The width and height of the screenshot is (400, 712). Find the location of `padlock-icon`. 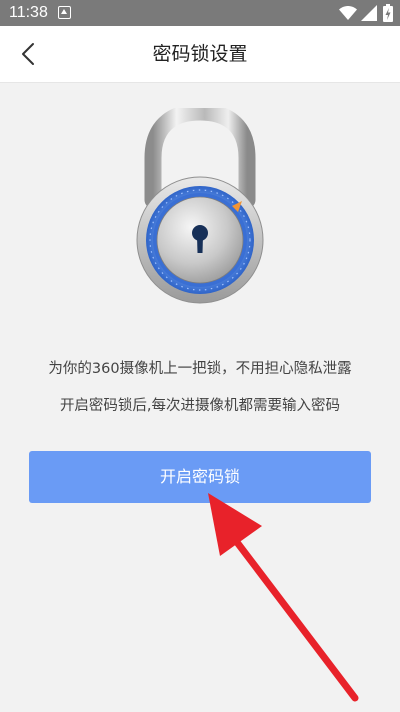

padlock-icon is located at coordinates (200, 206).